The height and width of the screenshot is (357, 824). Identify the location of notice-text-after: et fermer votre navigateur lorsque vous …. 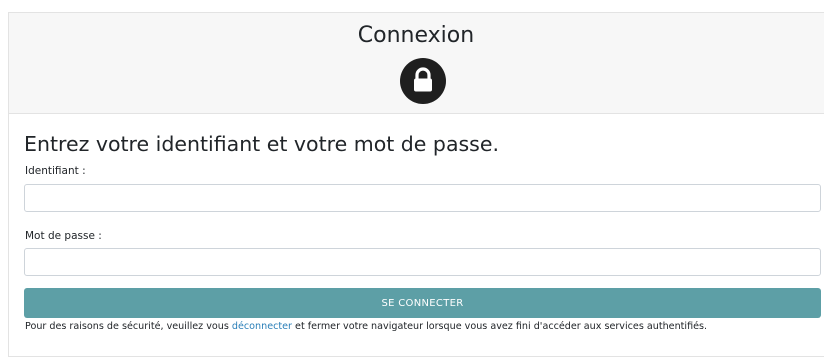
(500, 326).